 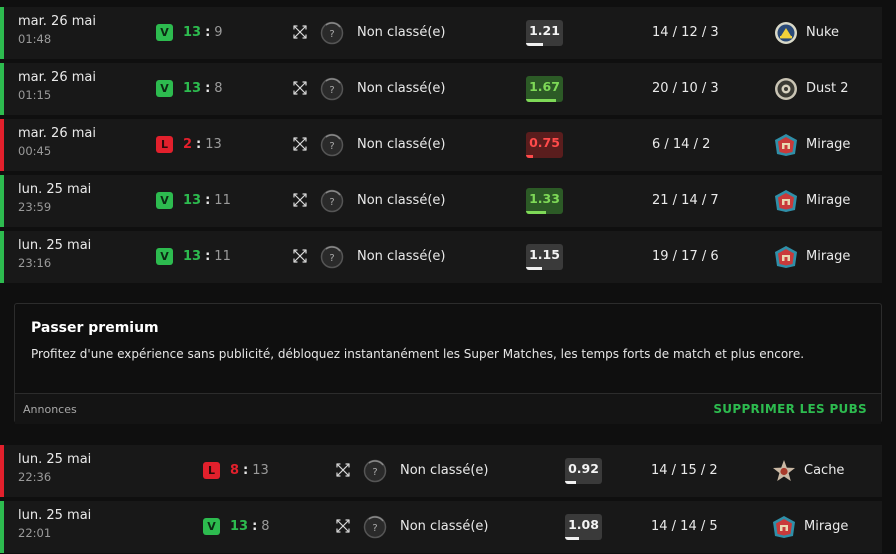 What do you see at coordinates (685, 32) in the screenshot?
I see `kda-stats: 14 / 12 / 3` at bounding box center [685, 32].